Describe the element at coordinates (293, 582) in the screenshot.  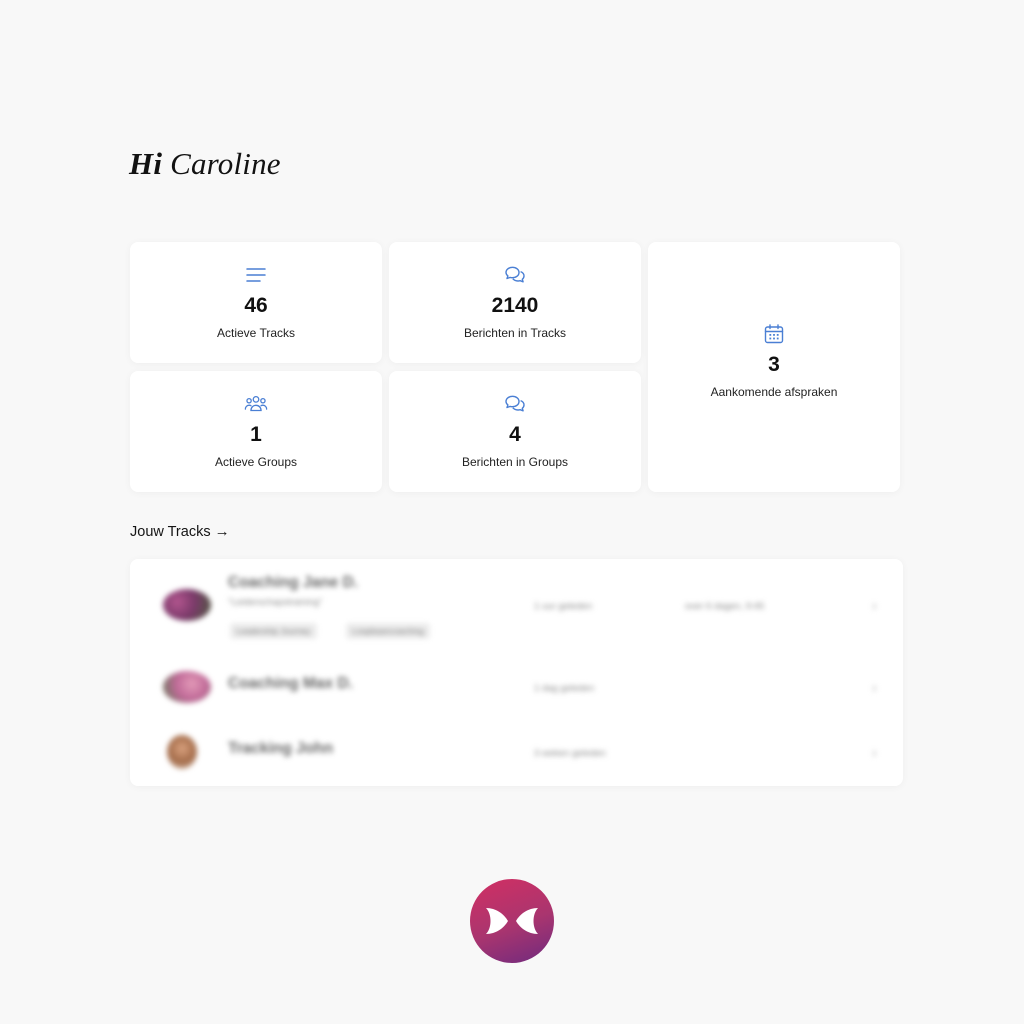
I see `track-name: Coaching Jane D.` at that location.